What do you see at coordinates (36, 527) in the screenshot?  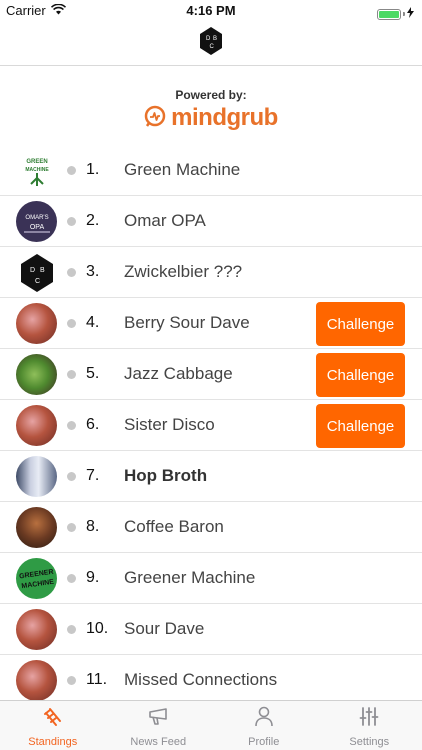 I see `dark-beer-photo-icon` at bounding box center [36, 527].